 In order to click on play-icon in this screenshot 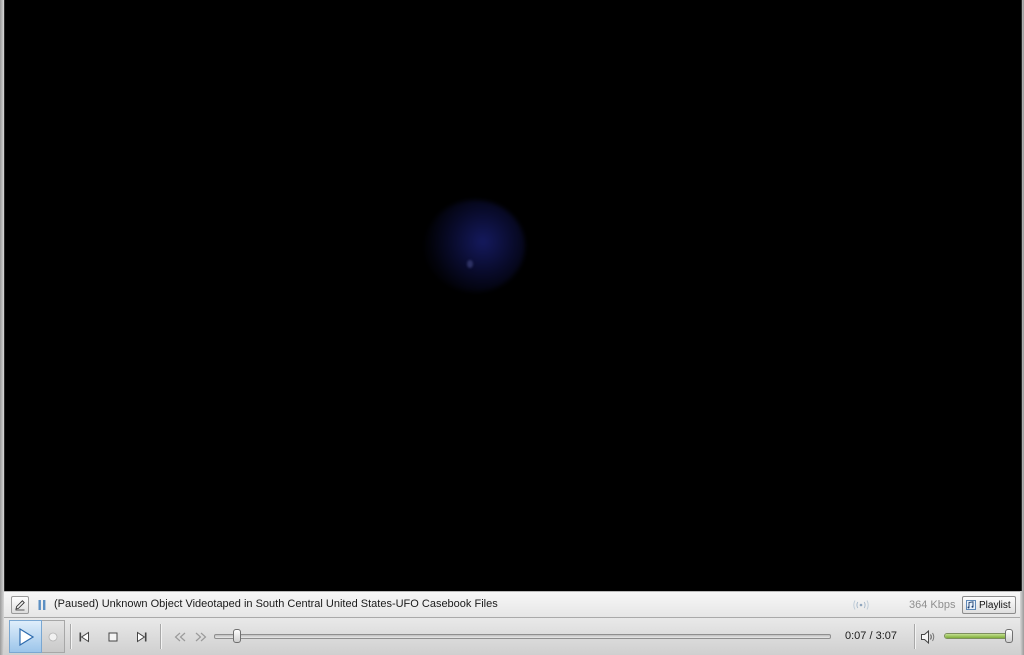, I will do `click(26, 636)`.